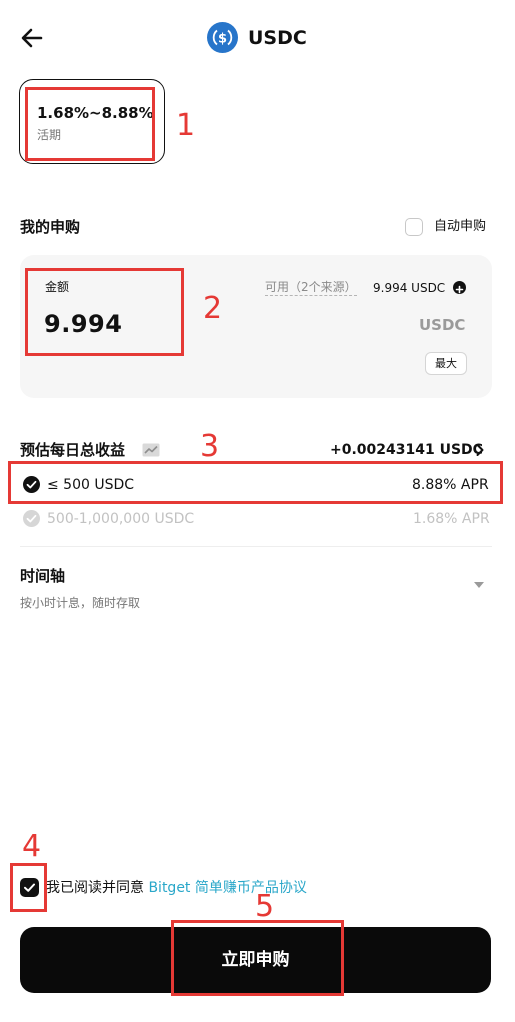 Image resolution: width=515 pixels, height=1022 pixels. What do you see at coordinates (50, 227) in the screenshot?
I see `subscription-title: 我的申购` at bounding box center [50, 227].